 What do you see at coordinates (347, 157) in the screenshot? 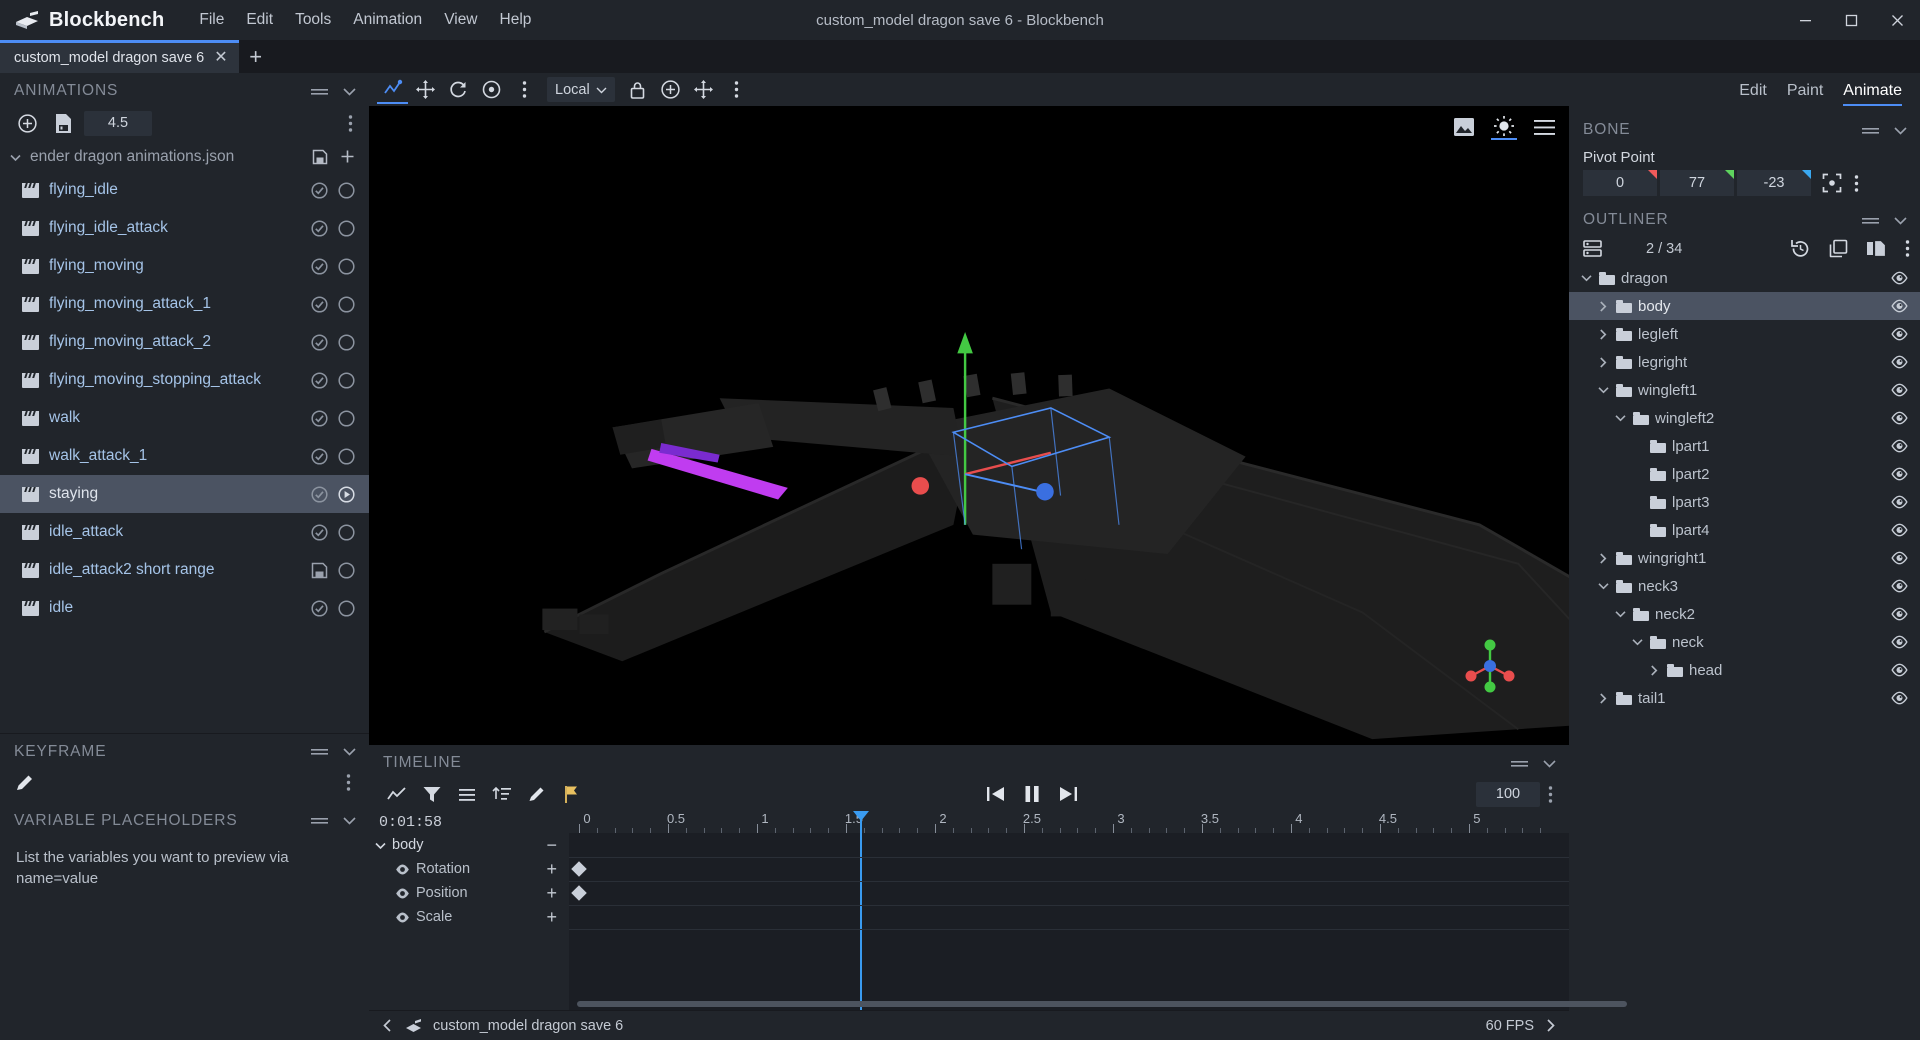
I see `plus-icon` at bounding box center [347, 157].